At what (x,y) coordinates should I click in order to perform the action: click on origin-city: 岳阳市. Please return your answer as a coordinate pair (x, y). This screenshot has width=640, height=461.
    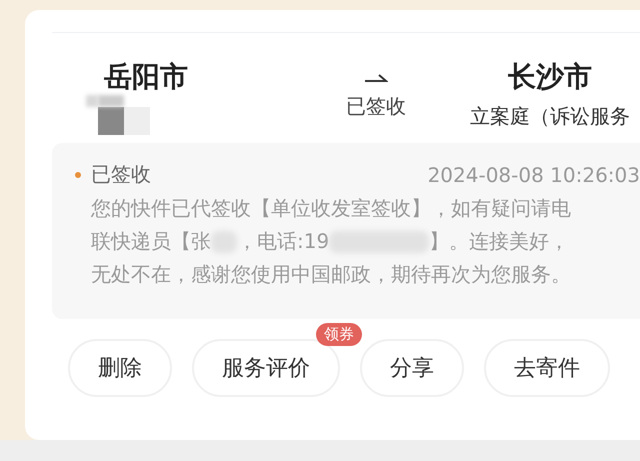
    Looking at the image, I should click on (146, 77).